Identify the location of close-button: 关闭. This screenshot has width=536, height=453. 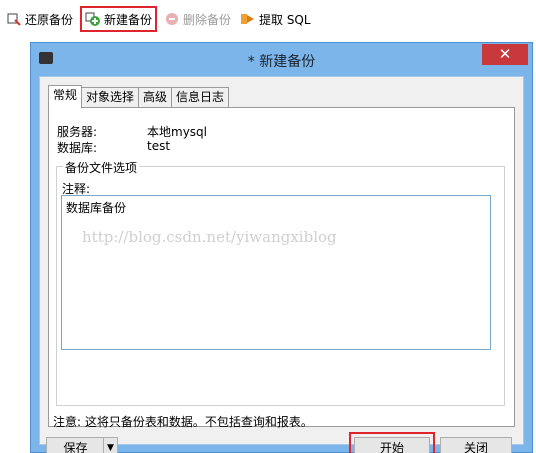
(476, 445).